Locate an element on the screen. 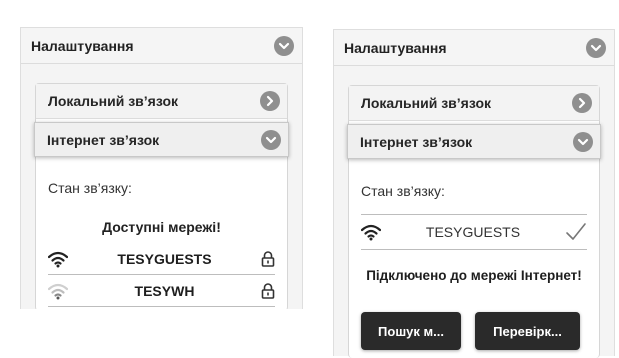 The image size is (619, 358). connected-message: Підключено до мережі Інтернет! is located at coordinates (474, 275).